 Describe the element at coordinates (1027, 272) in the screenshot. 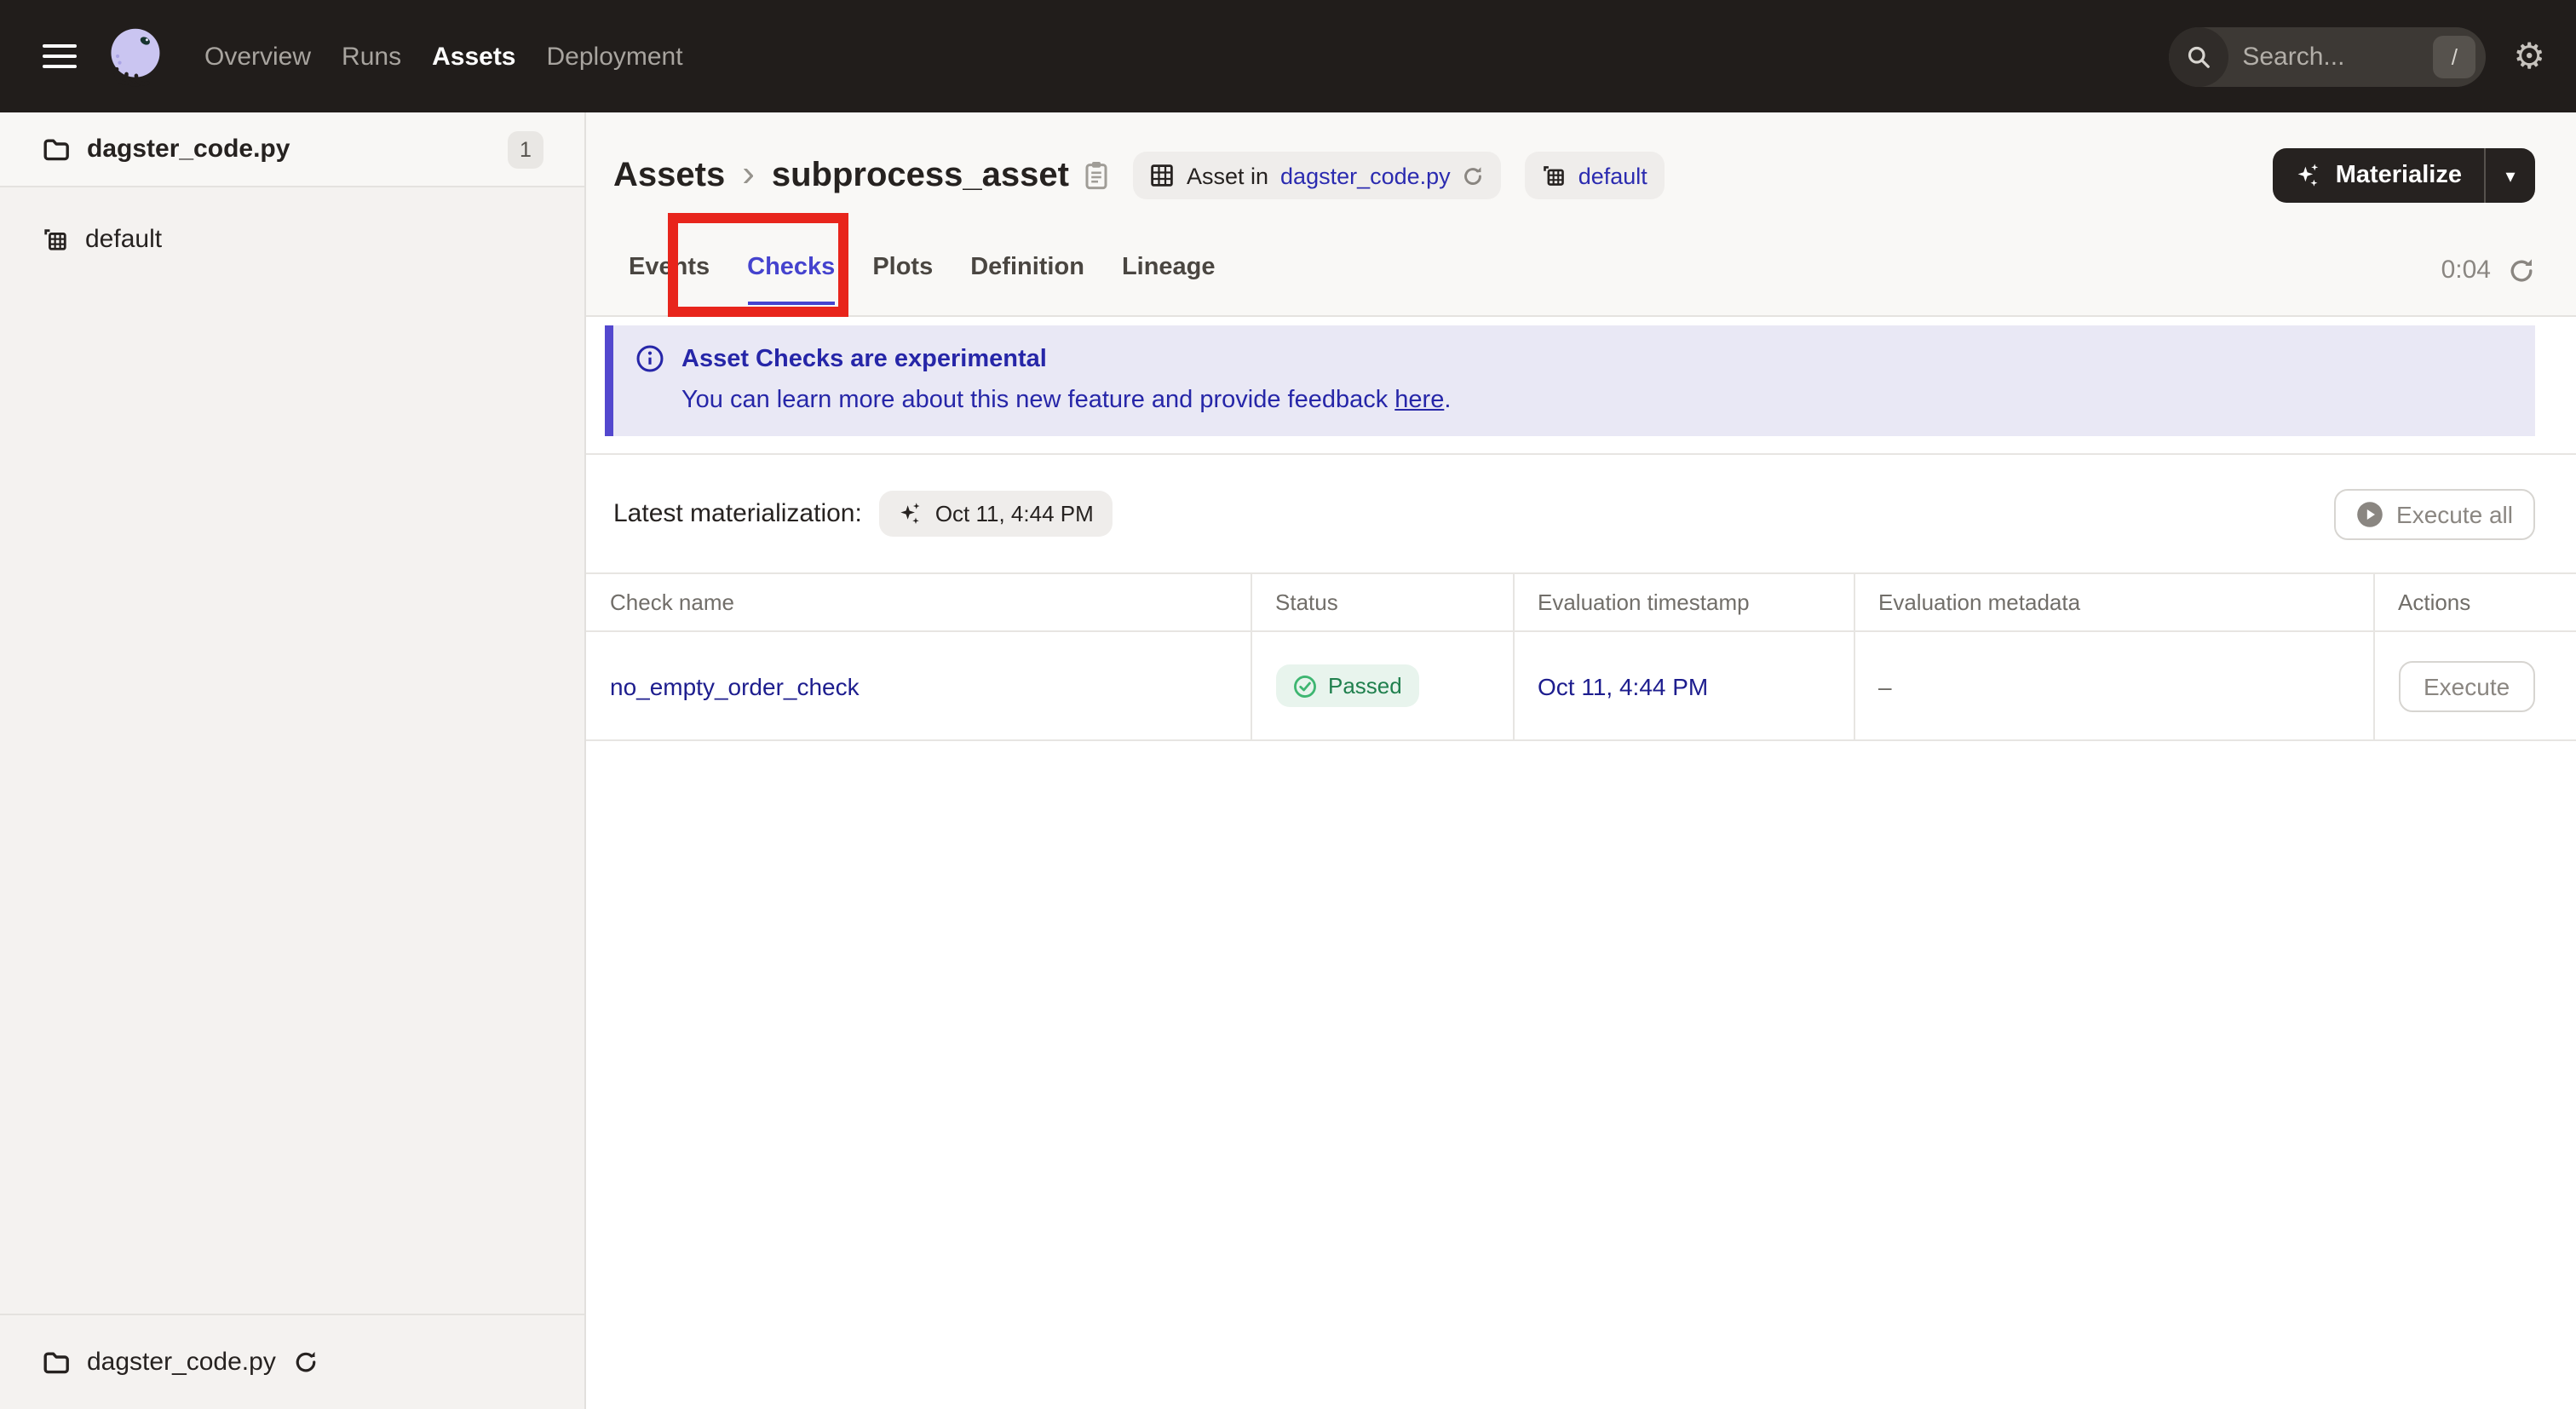

I see `tab-definition: Definition` at that location.